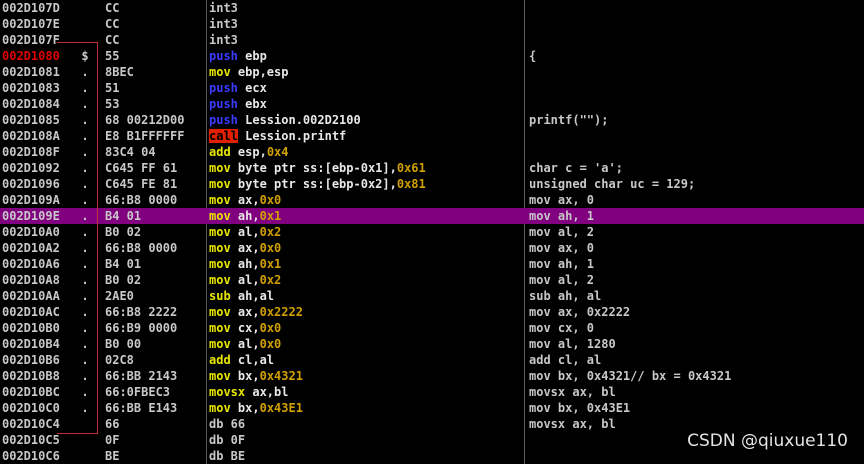 This screenshot has width=864, height=464. Describe the element at coordinates (31, 152) in the screenshot. I see `address-cell: 002D108F` at that location.